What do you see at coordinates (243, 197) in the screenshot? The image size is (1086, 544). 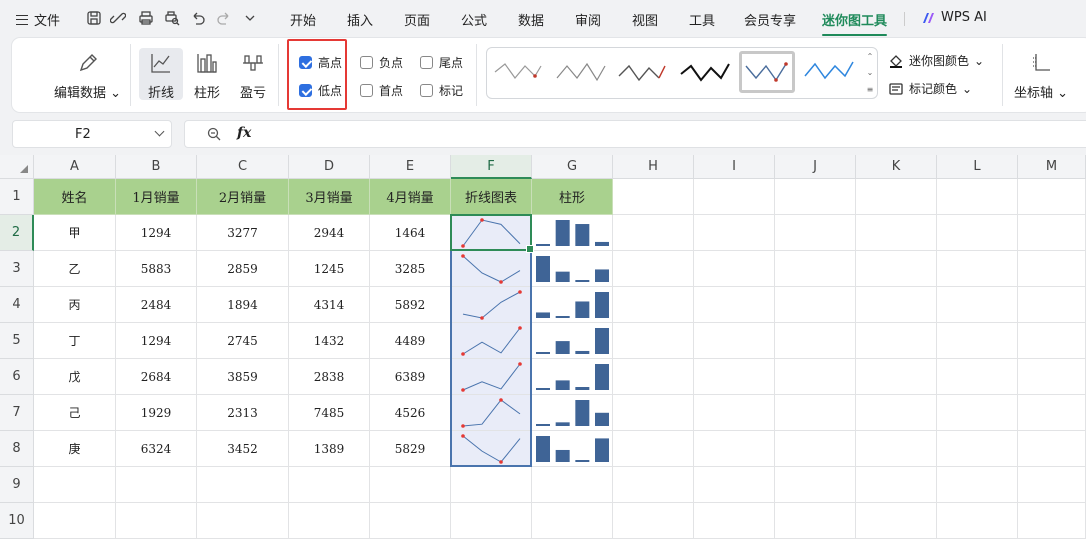 I see `header-cell: 2月销量` at bounding box center [243, 197].